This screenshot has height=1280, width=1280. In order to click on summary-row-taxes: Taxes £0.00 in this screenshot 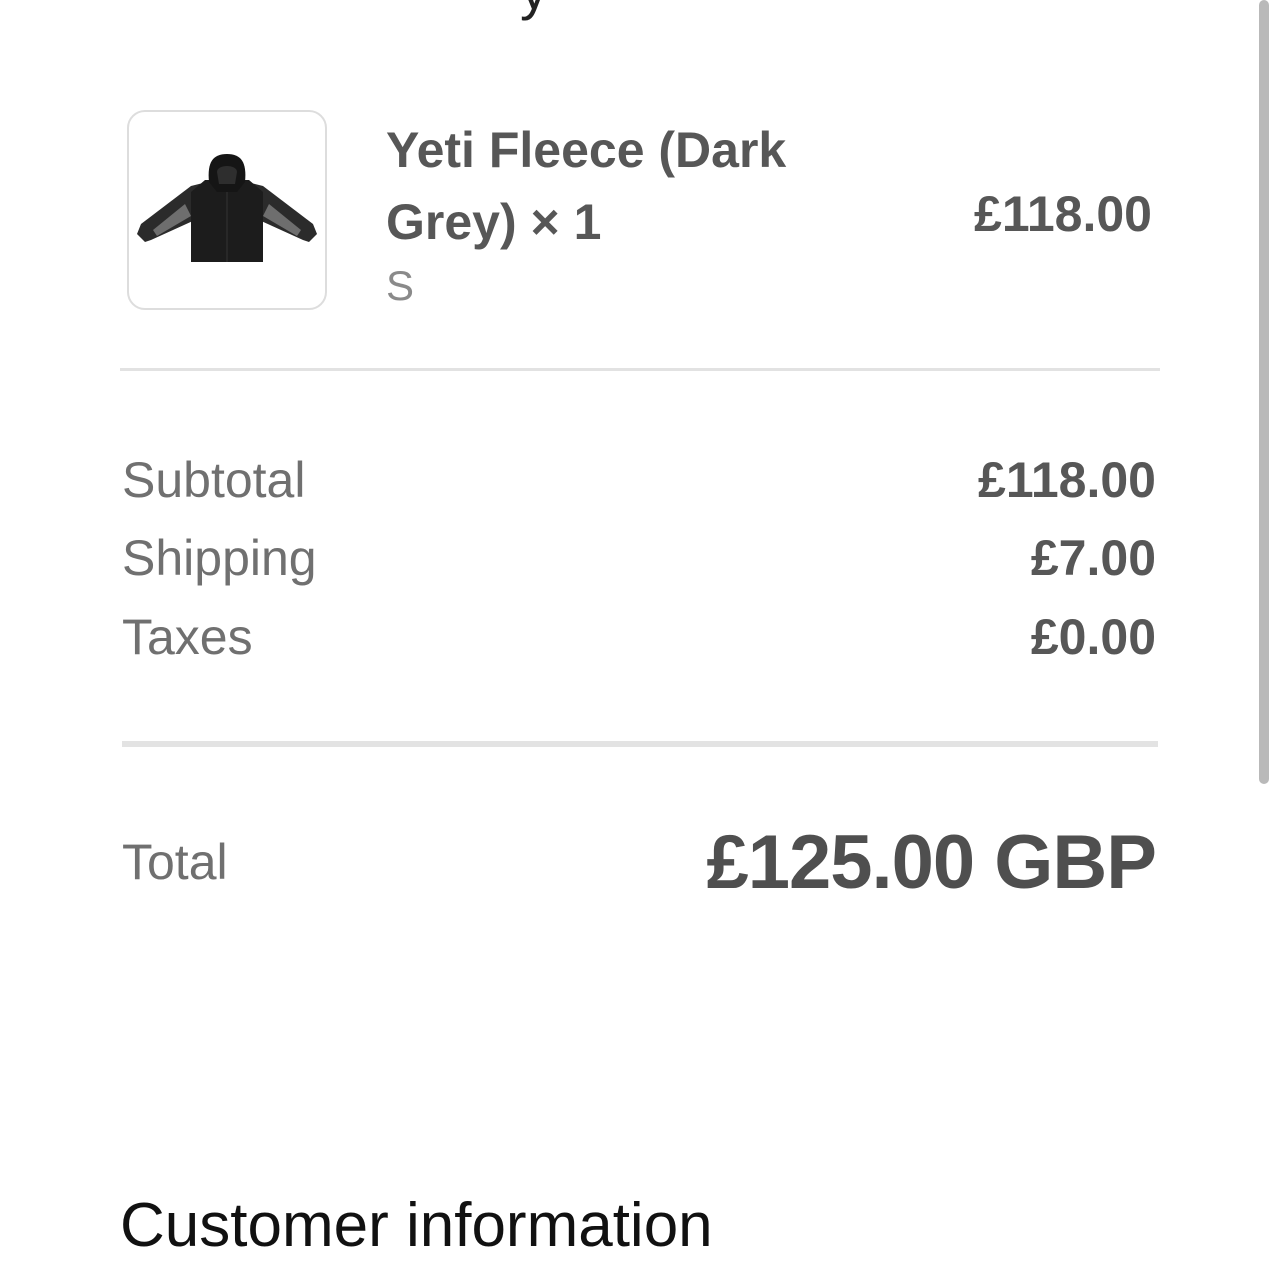, I will do `click(639, 637)`.